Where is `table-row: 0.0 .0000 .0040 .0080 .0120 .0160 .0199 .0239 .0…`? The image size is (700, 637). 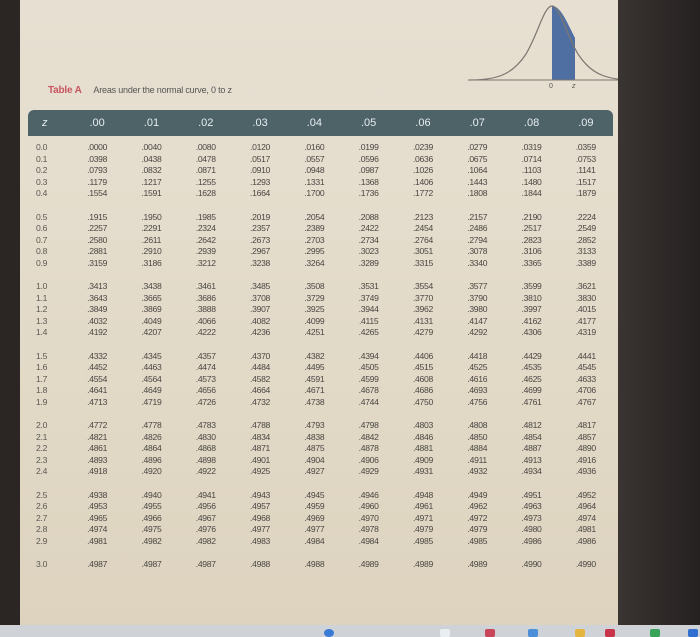
table-row: 0.0 .0000 .0040 .0080 .0120 .0160 .0199 .0239 .0… is located at coordinates (320, 148).